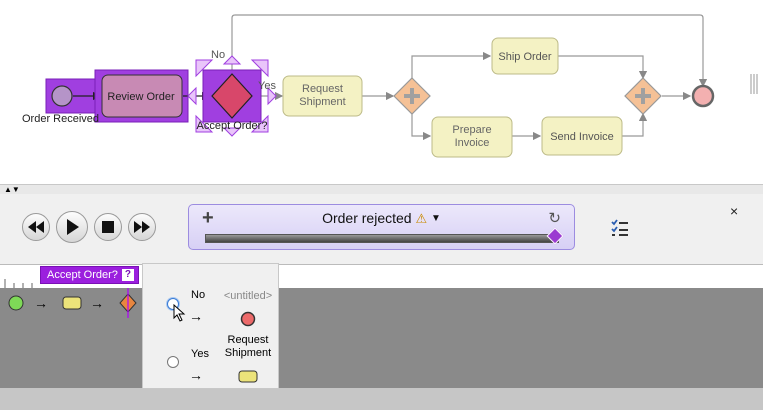 This screenshot has height=410, width=763. What do you see at coordinates (173, 362) in the screenshot?
I see `option-yes-radio` at bounding box center [173, 362].